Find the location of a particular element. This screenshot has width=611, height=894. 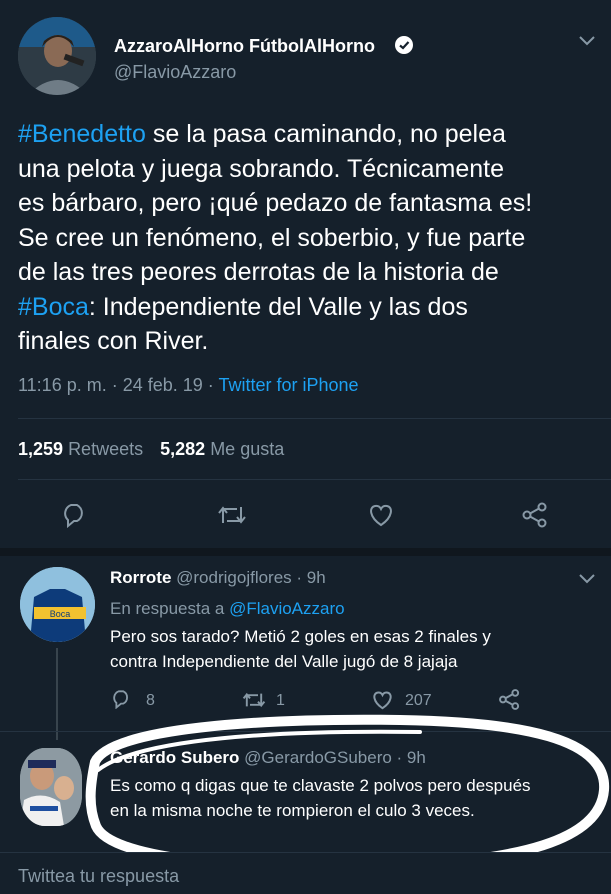

hashtag-link: #Boca is located at coordinates (53, 307).